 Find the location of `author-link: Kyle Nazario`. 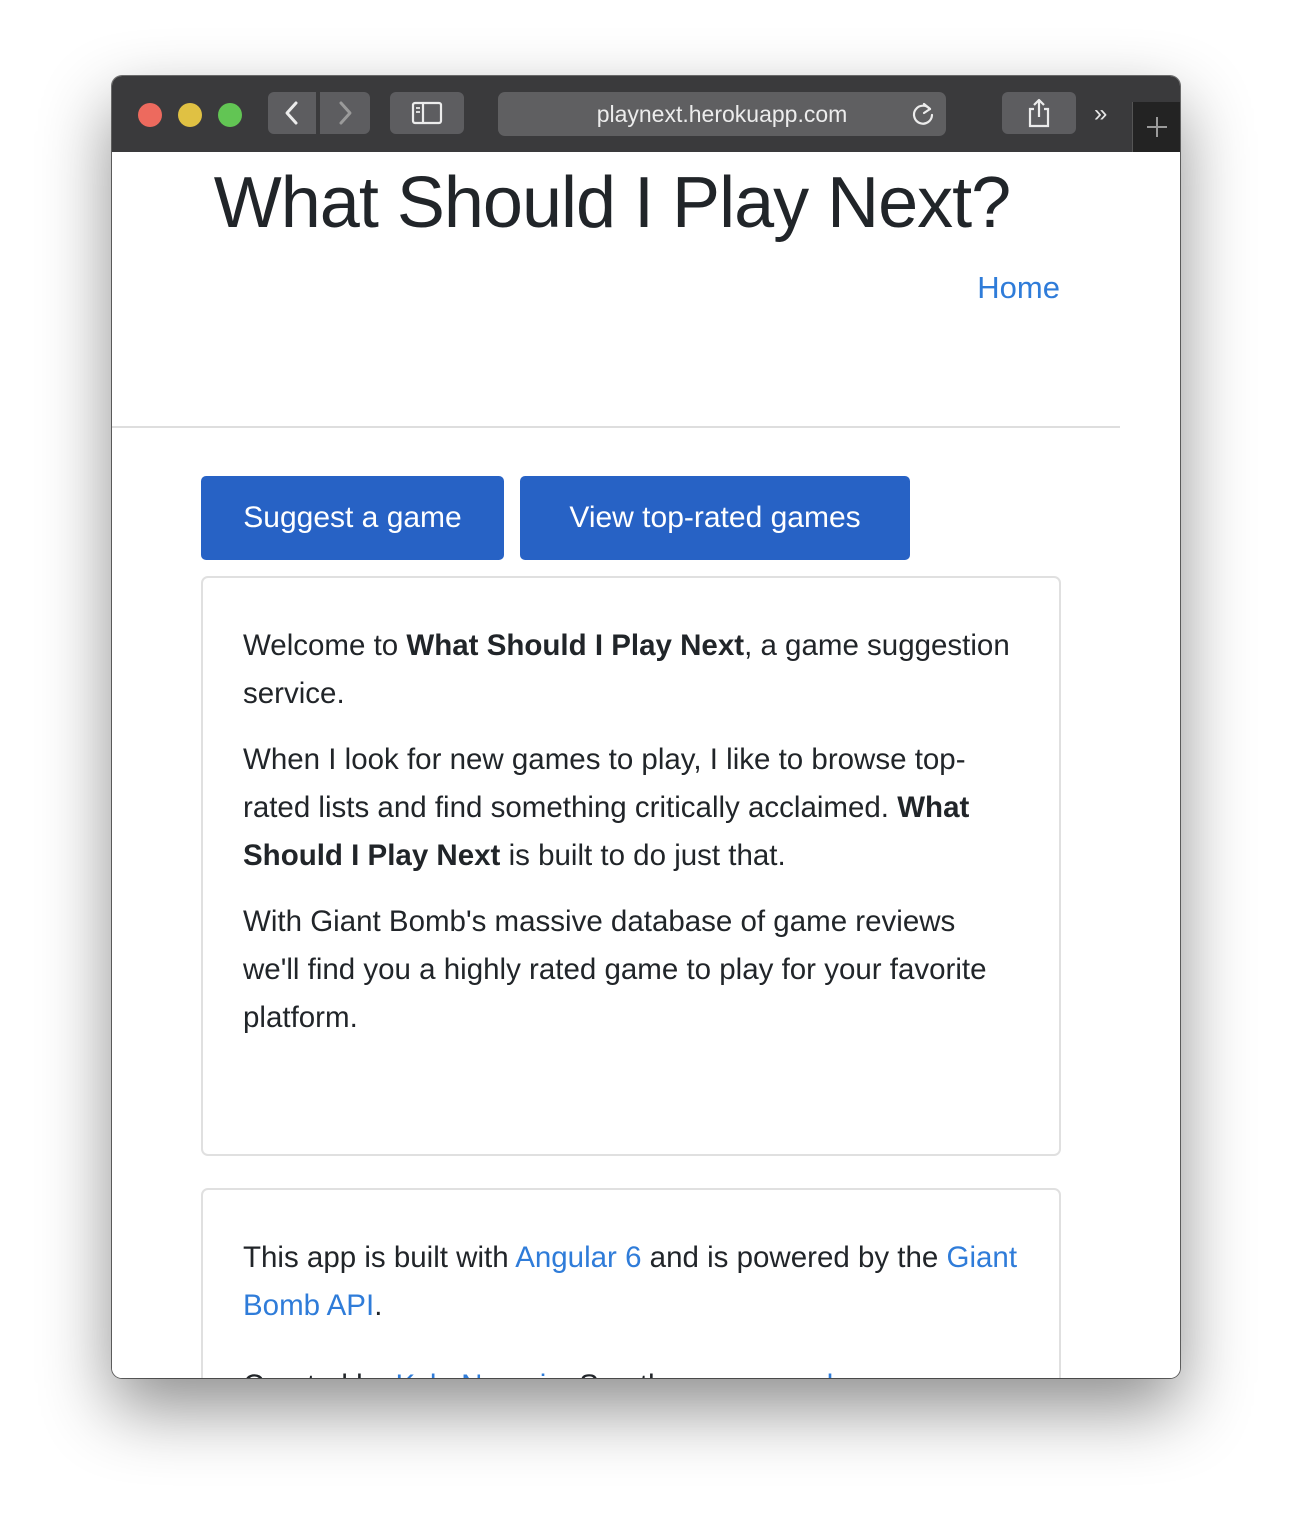

author-link: Kyle Nazario is located at coordinates (479, 1373).